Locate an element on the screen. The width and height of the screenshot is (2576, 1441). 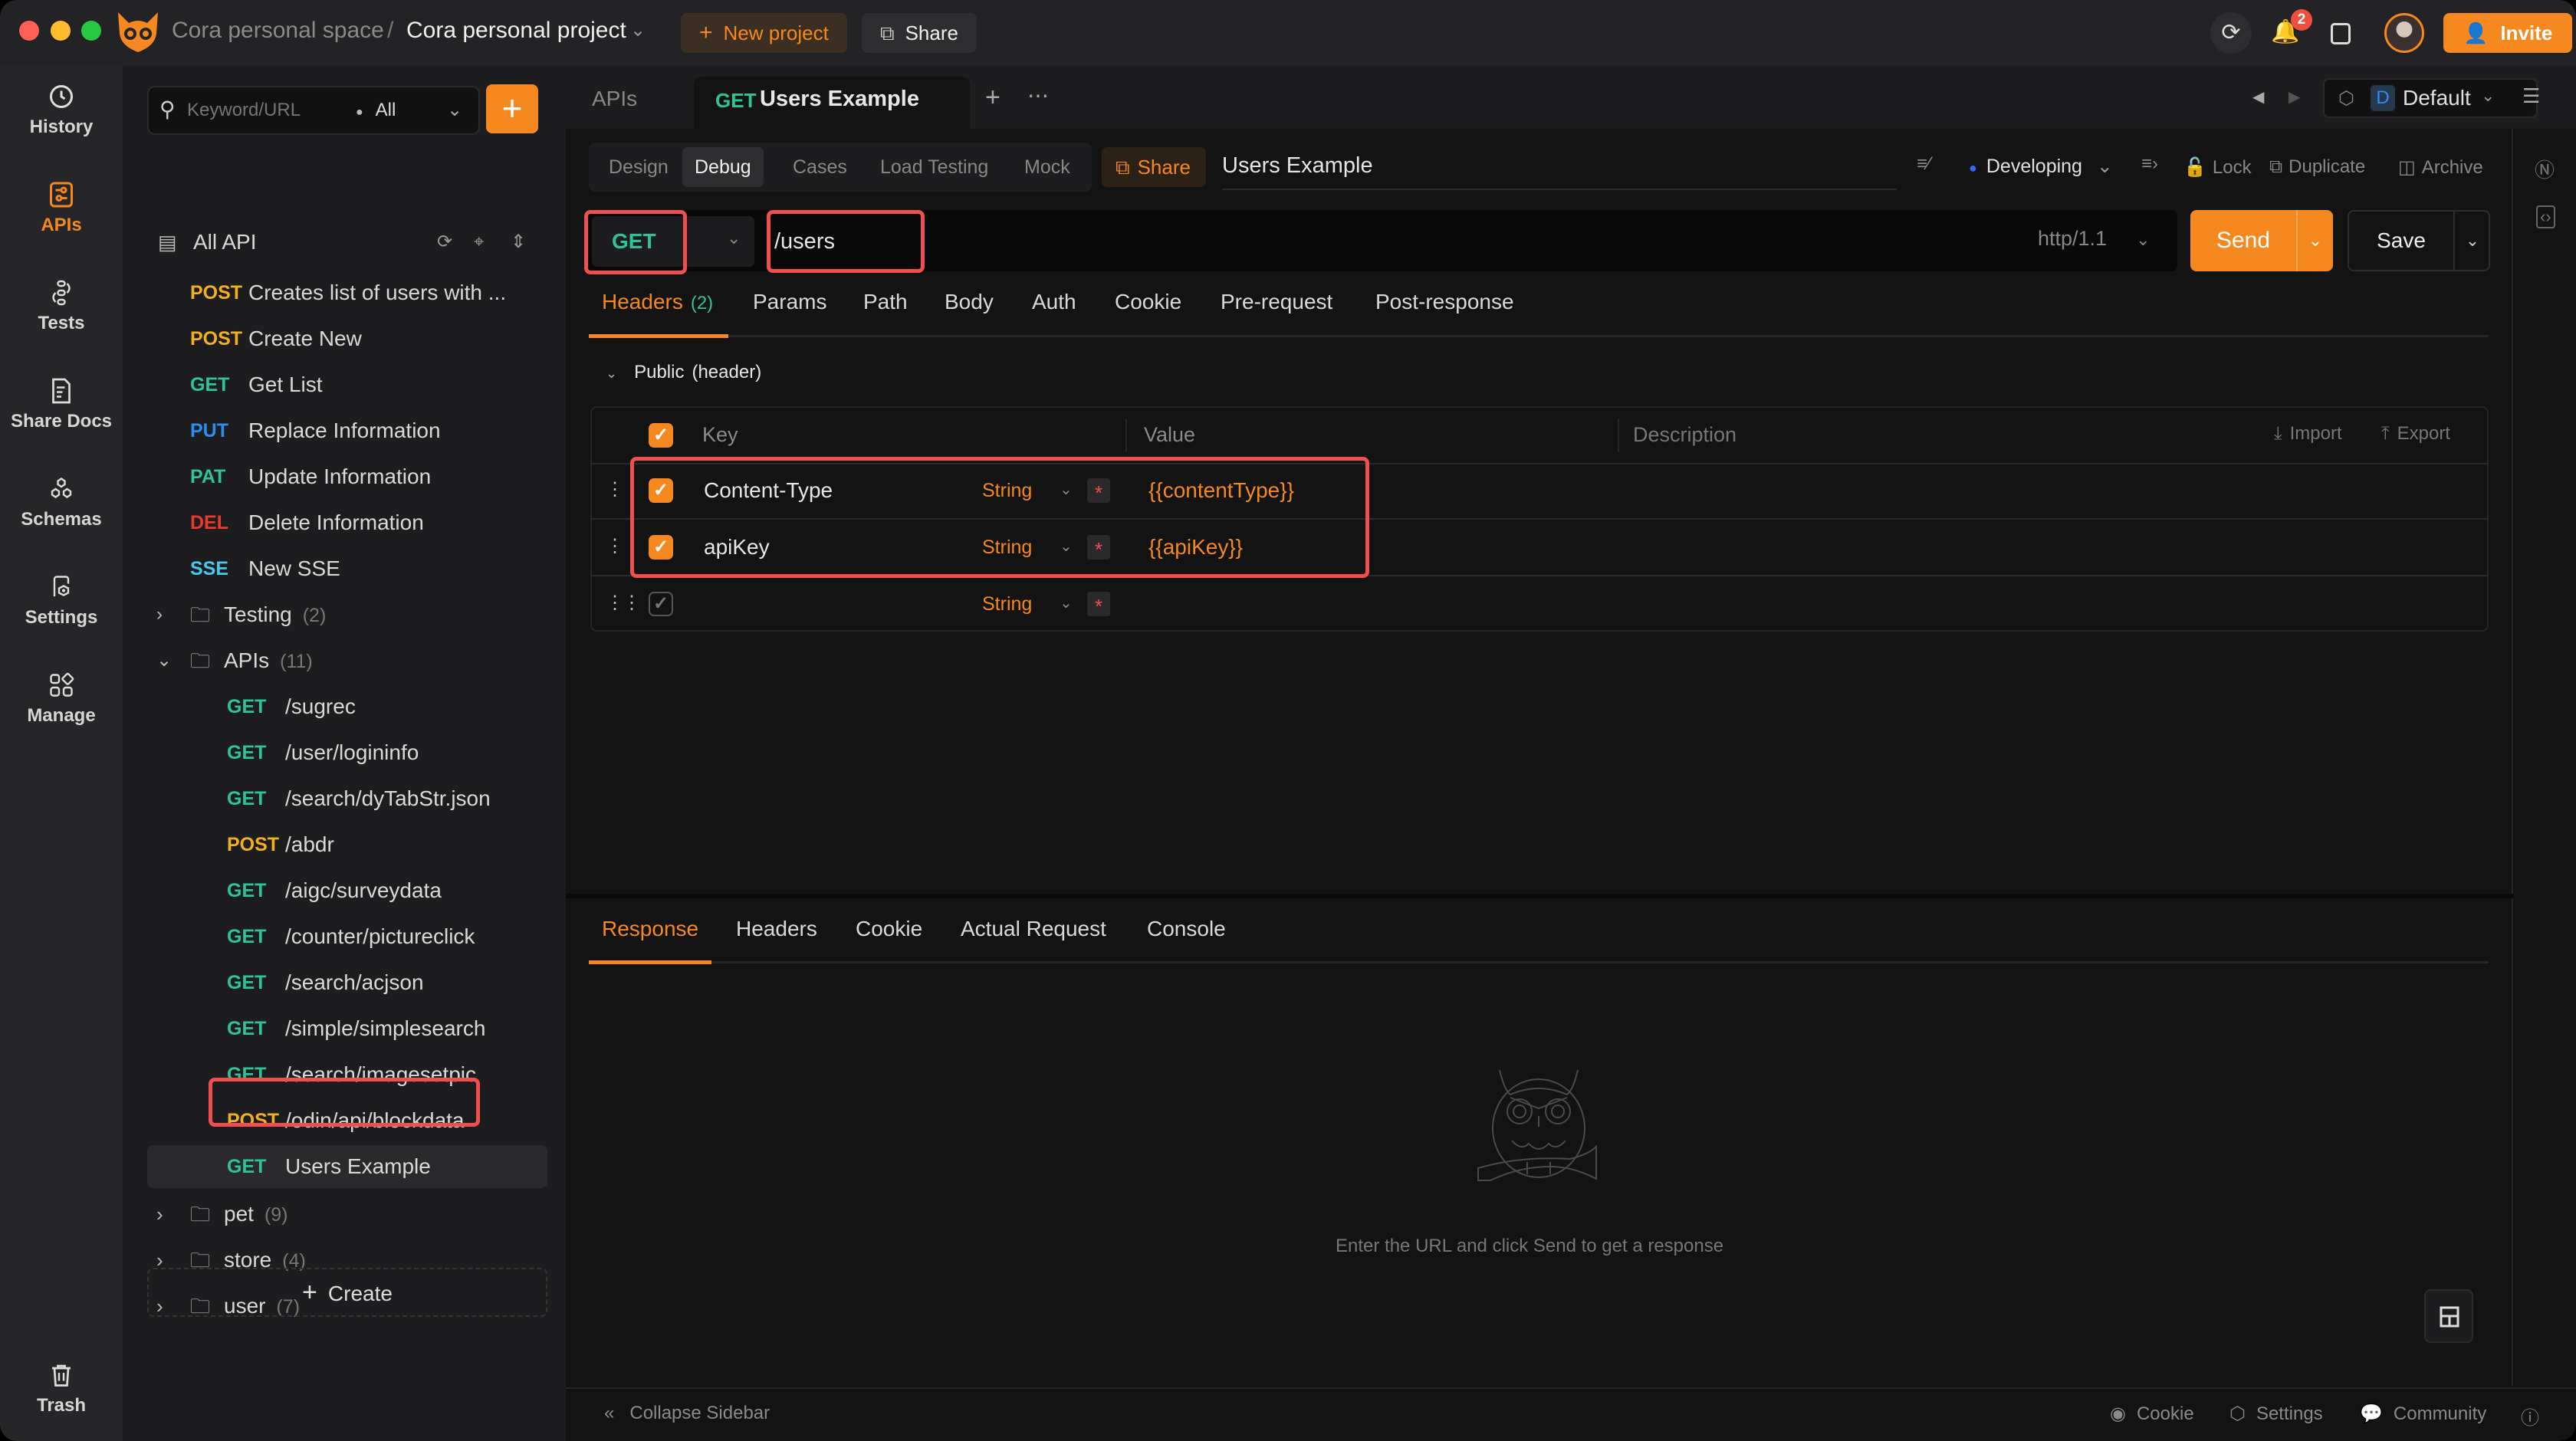
api-list-item: PUT Replace Information is located at coordinates (344, 431).